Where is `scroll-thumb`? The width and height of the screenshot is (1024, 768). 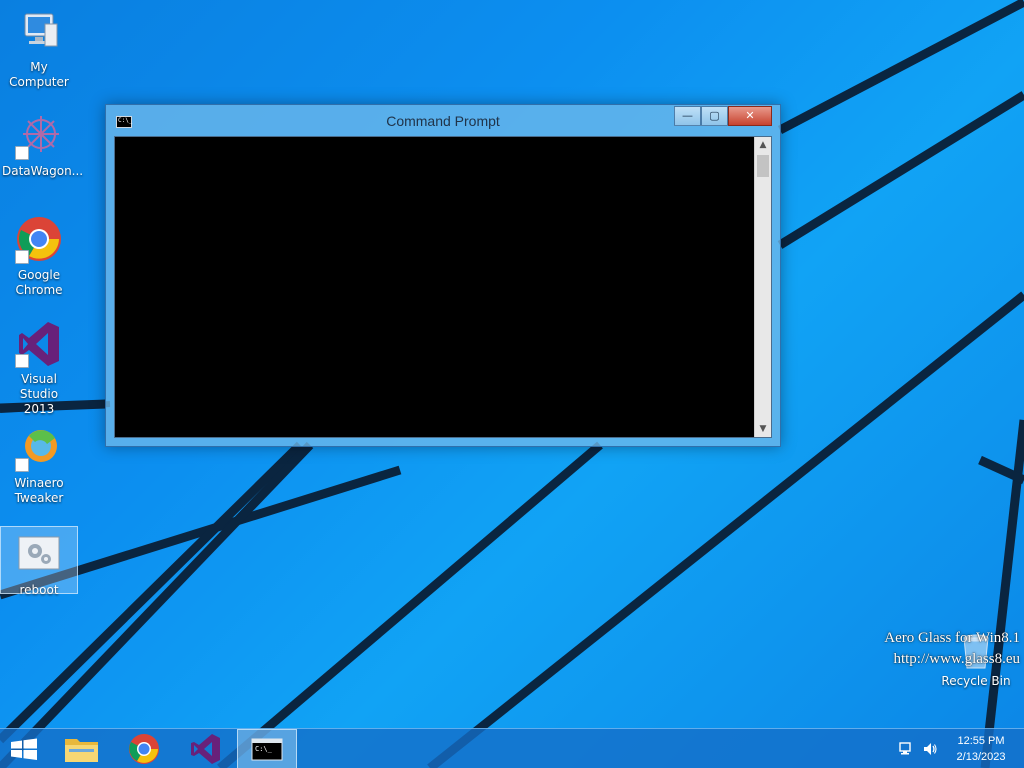
scroll-thumb is located at coordinates (763, 166).